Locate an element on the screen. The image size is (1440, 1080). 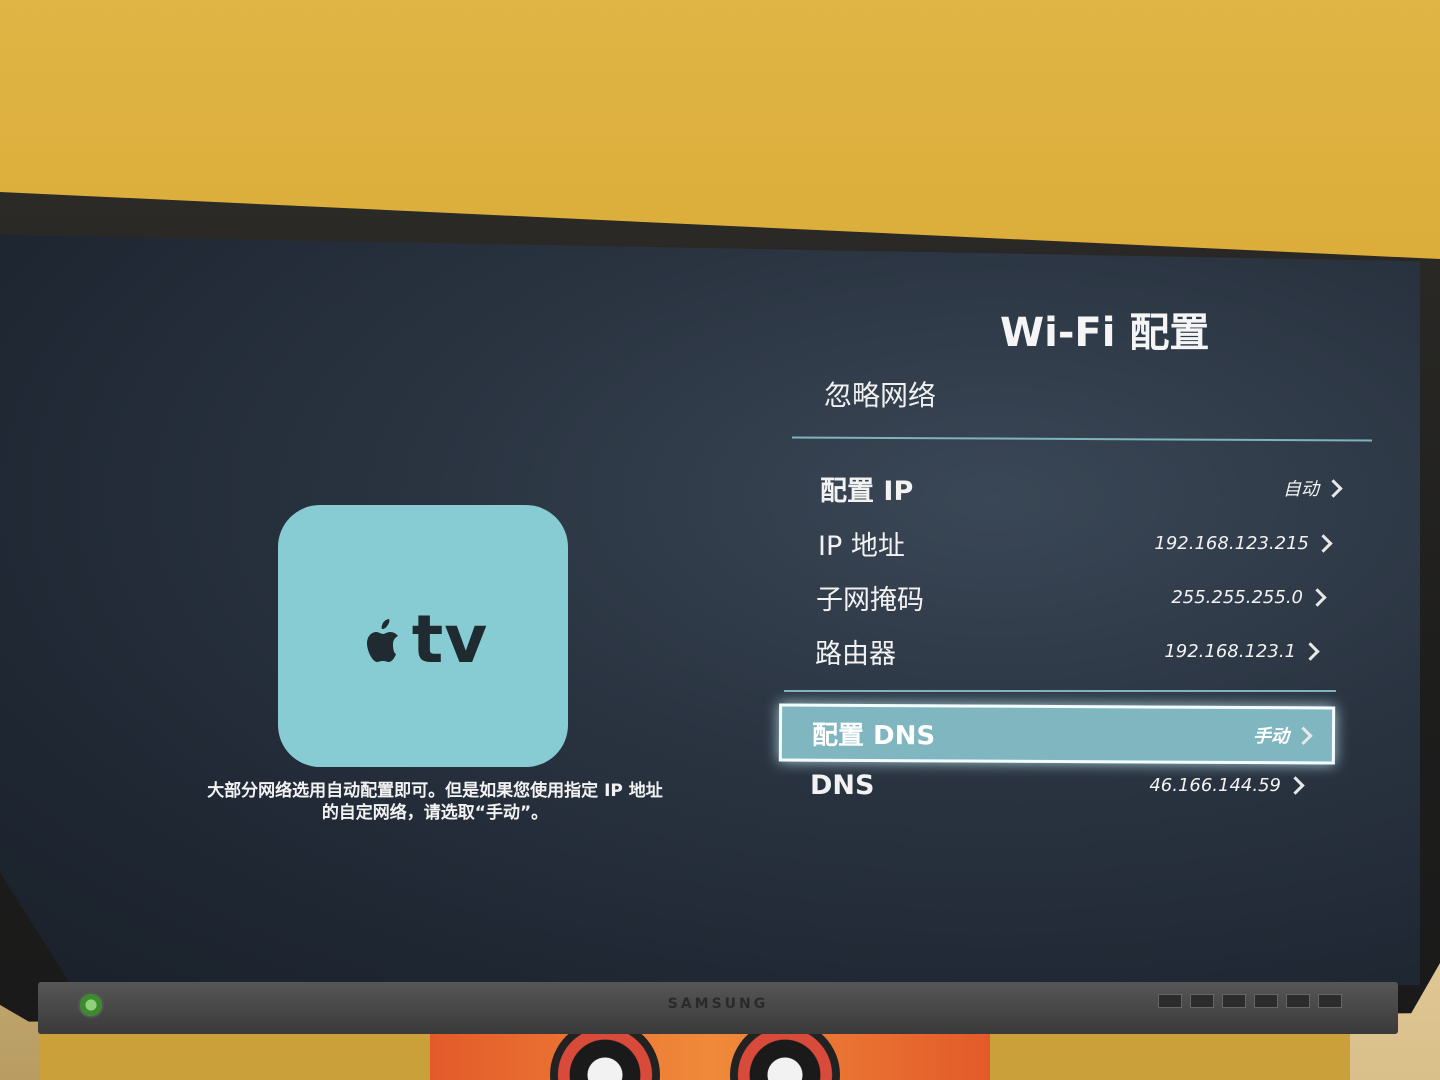
monitor-power-button is located at coordinates (1330, 1001).